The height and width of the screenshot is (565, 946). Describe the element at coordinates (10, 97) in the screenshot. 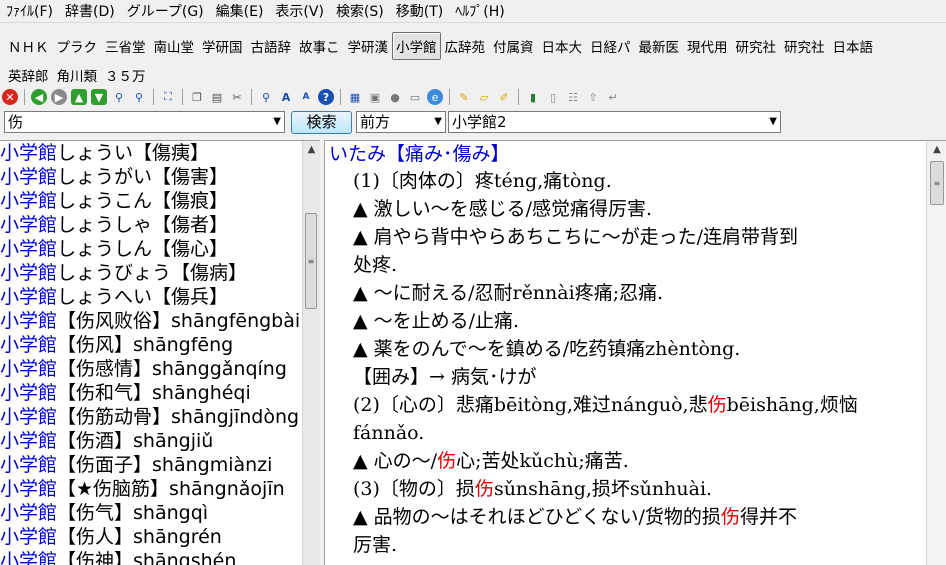

I see `stop-icon: ✕` at that location.